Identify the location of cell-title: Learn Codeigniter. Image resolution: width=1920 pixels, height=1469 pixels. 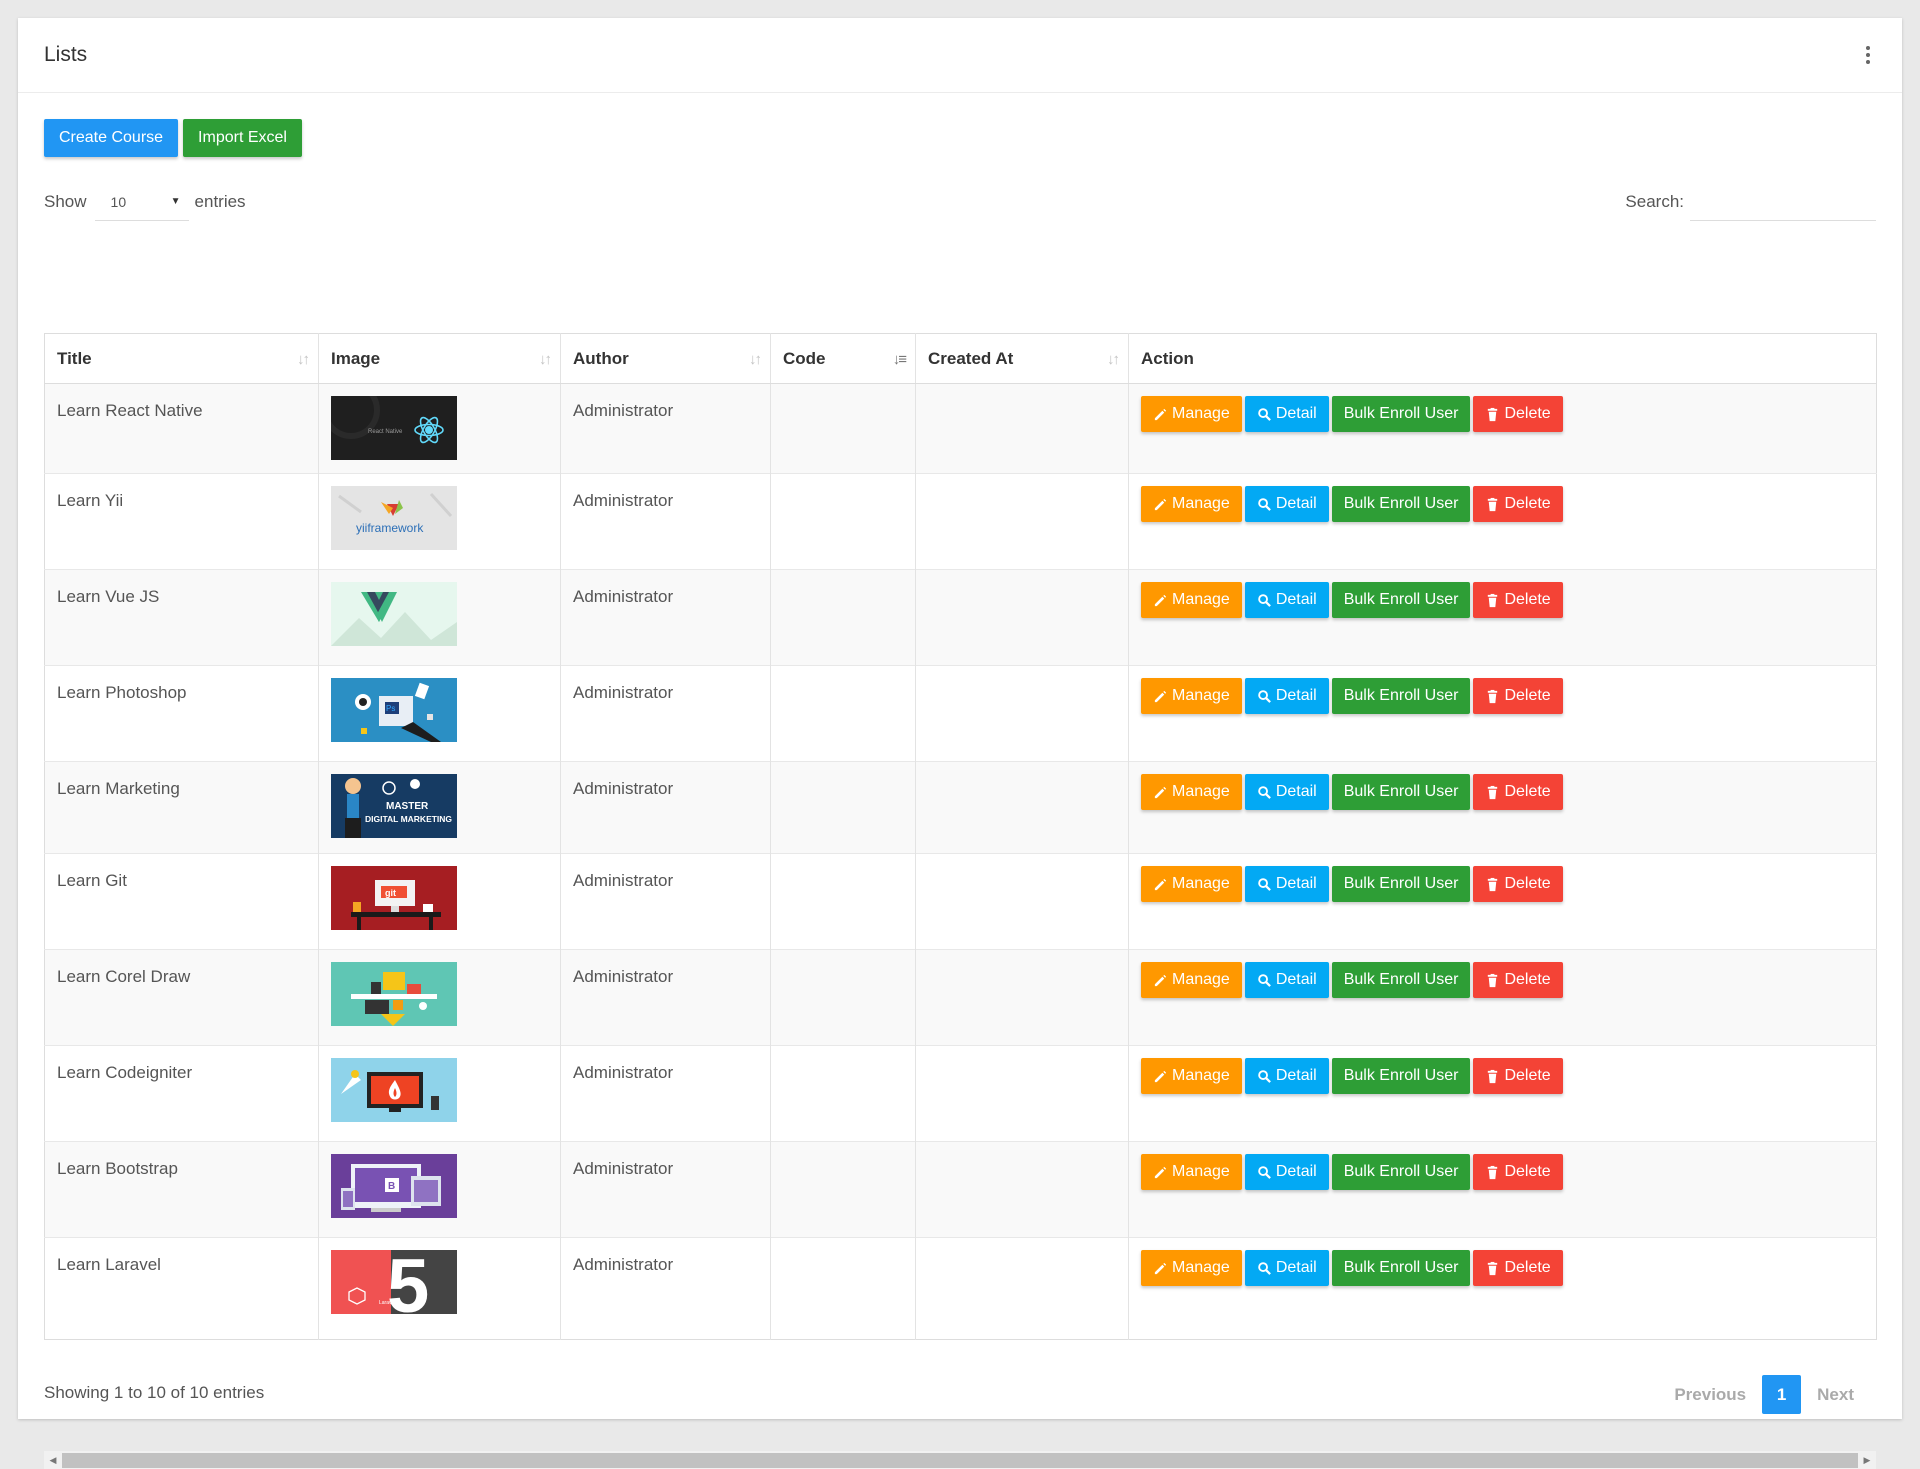
(181, 1093).